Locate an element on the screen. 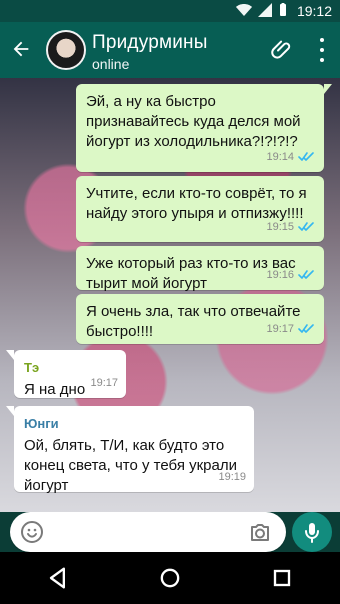 The image size is (340, 604). back-button is located at coordinates (21, 49).